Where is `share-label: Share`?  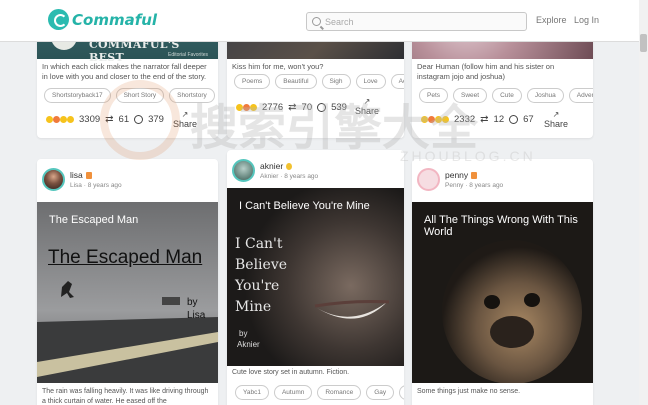 share-label: Share is located at coordinates (185, 124).